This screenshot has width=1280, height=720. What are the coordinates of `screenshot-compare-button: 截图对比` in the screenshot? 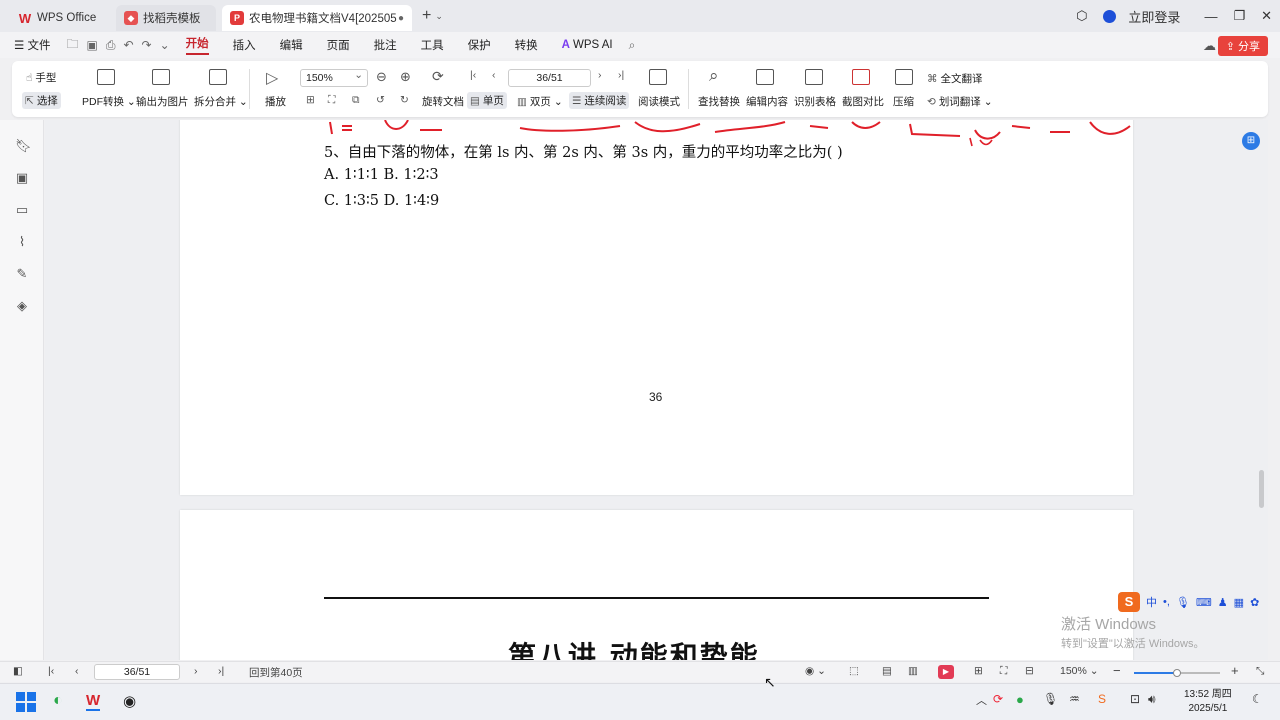 It's located at (863, 101).